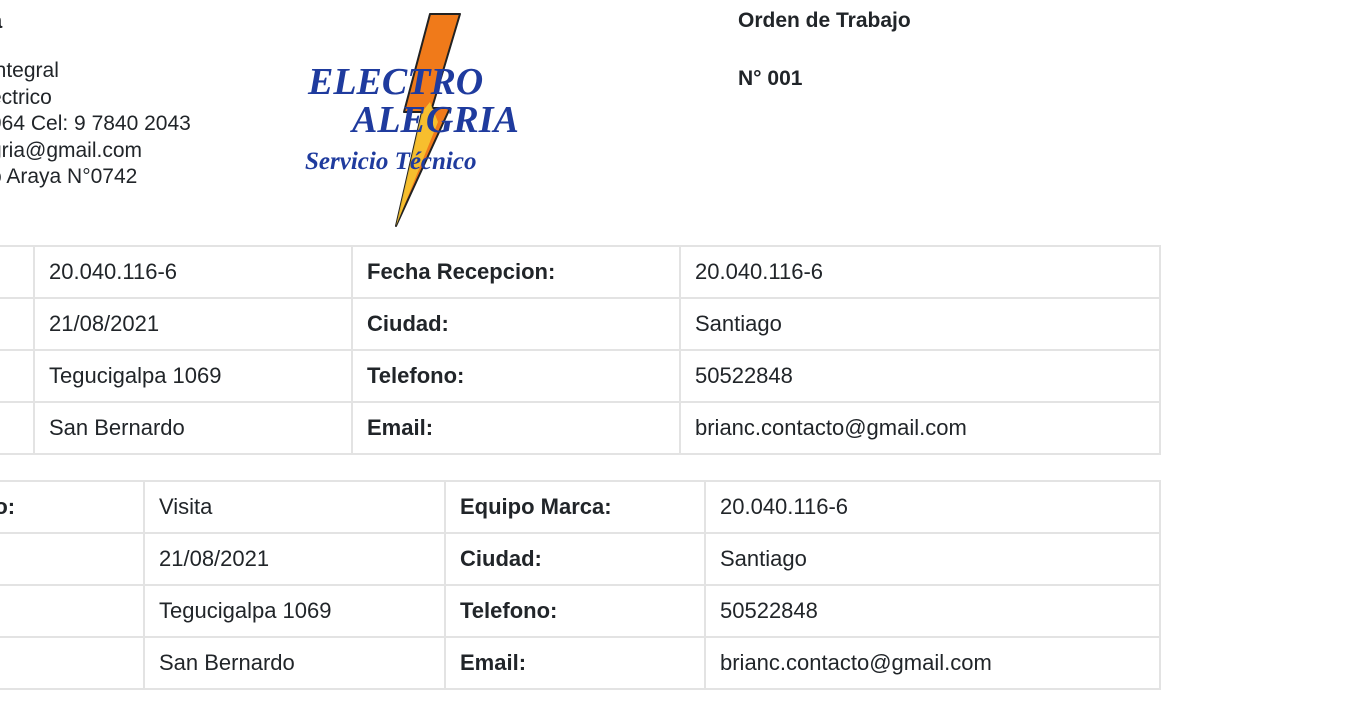 The image size is (1368, 716). I want to click on company-address: o Araya N°0742, so click(69, 176).